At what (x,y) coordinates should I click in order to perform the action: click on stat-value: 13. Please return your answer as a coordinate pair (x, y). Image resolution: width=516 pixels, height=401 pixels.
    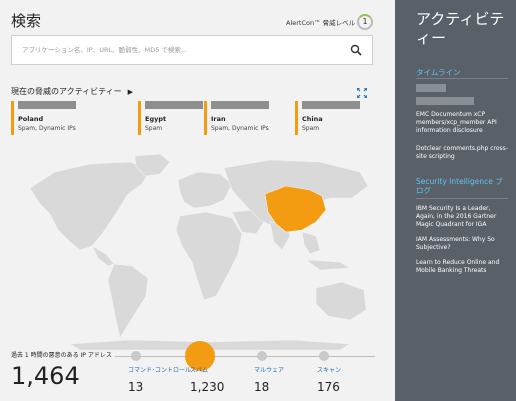
    Looking at the image, I should click on (136, 387).